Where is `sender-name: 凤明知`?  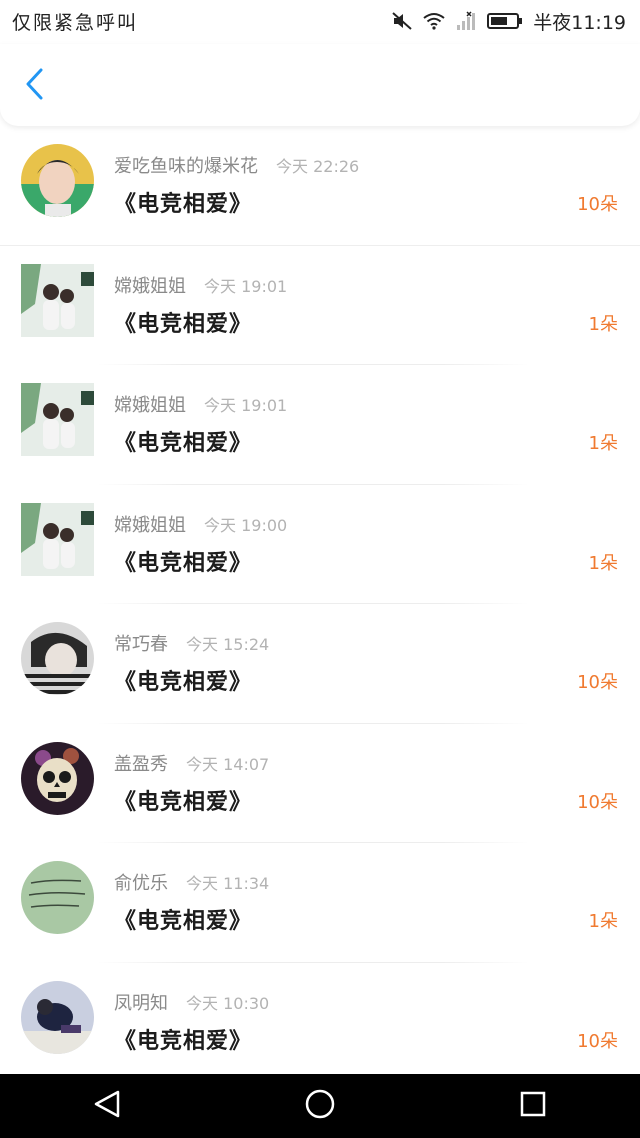 sender-name: 凤明知 is located at coordinates (141, 1003).